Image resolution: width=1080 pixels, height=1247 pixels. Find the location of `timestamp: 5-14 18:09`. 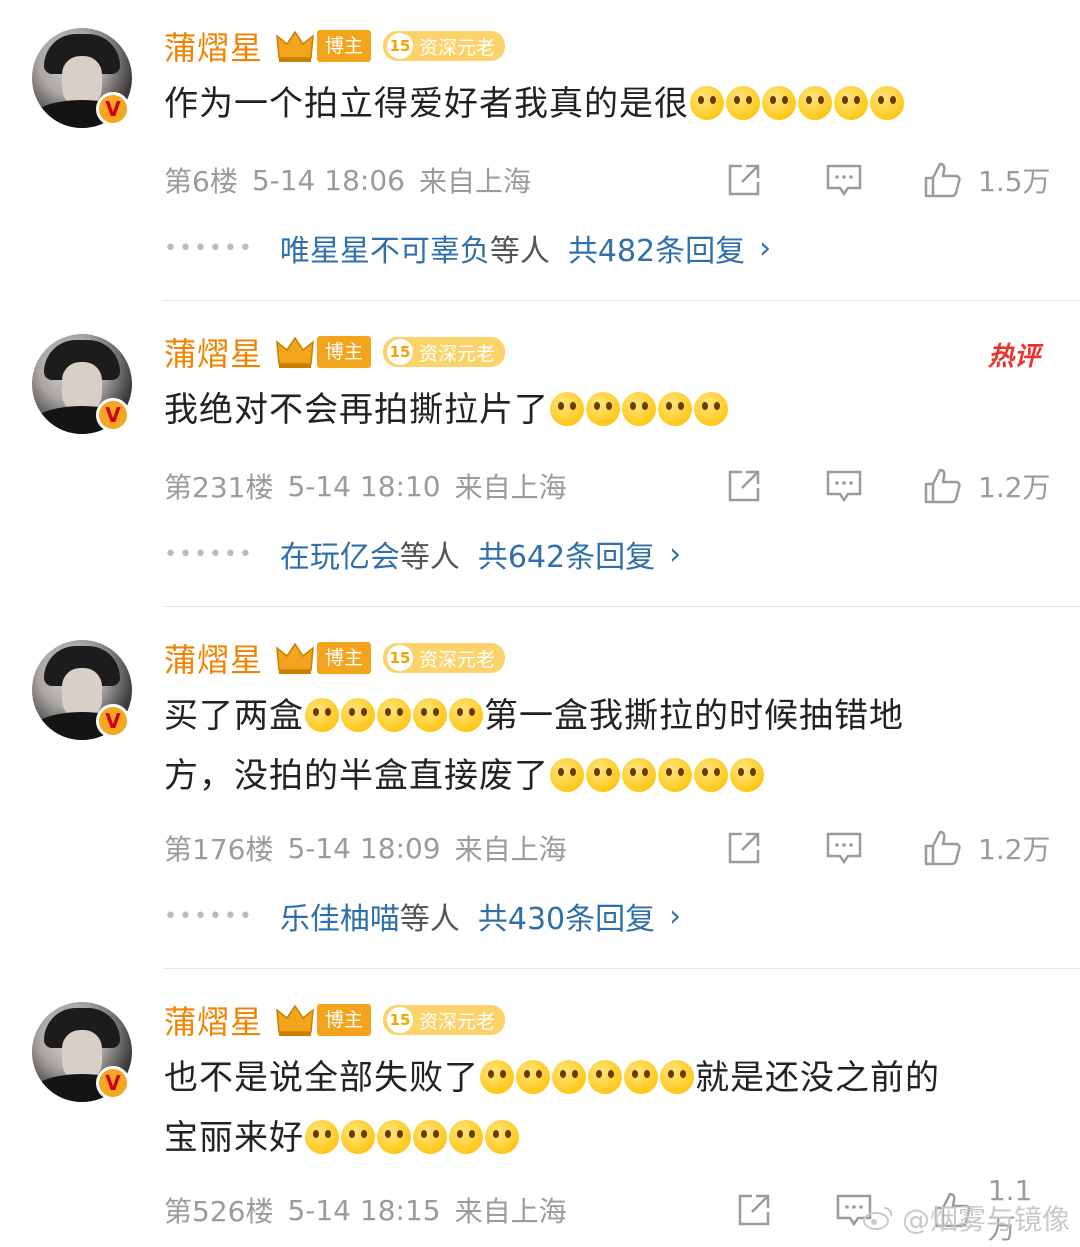

timestamp: 5-14 18:09 is located at coordinates (364, 848).